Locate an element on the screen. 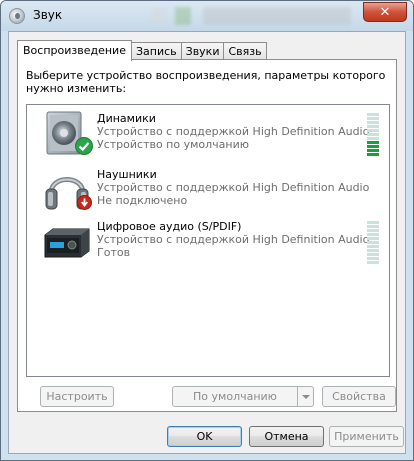 This screenshot has height=461, width=414. configure-button: Настроить is located at coordinates (77, 396).